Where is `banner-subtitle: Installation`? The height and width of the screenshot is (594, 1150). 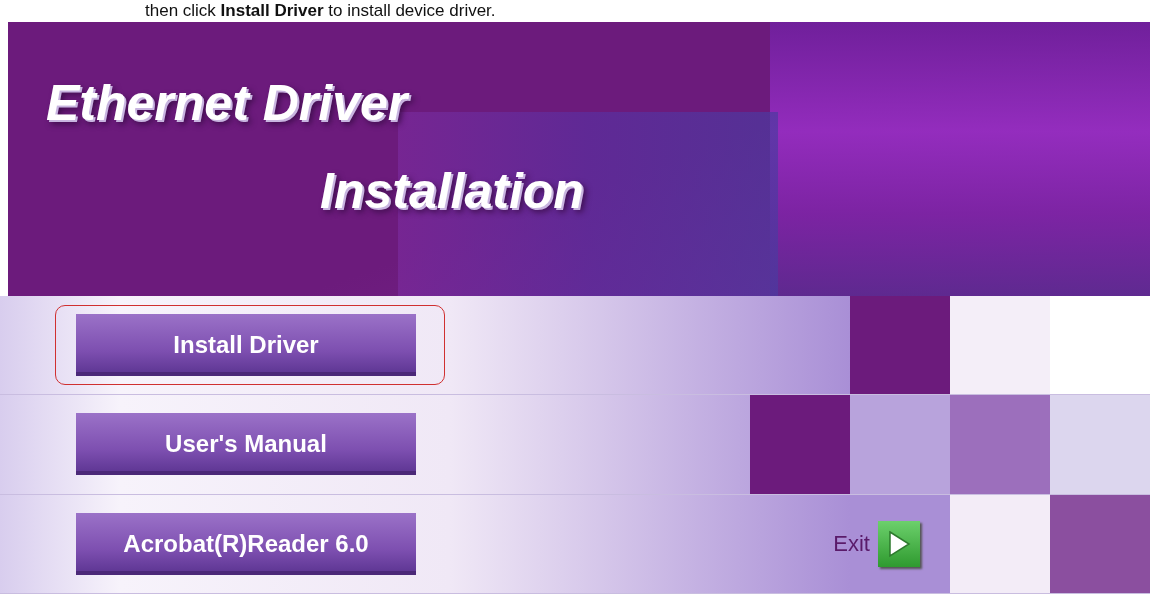
banner-subtitle: Installation is located at coordinates (452, 191).